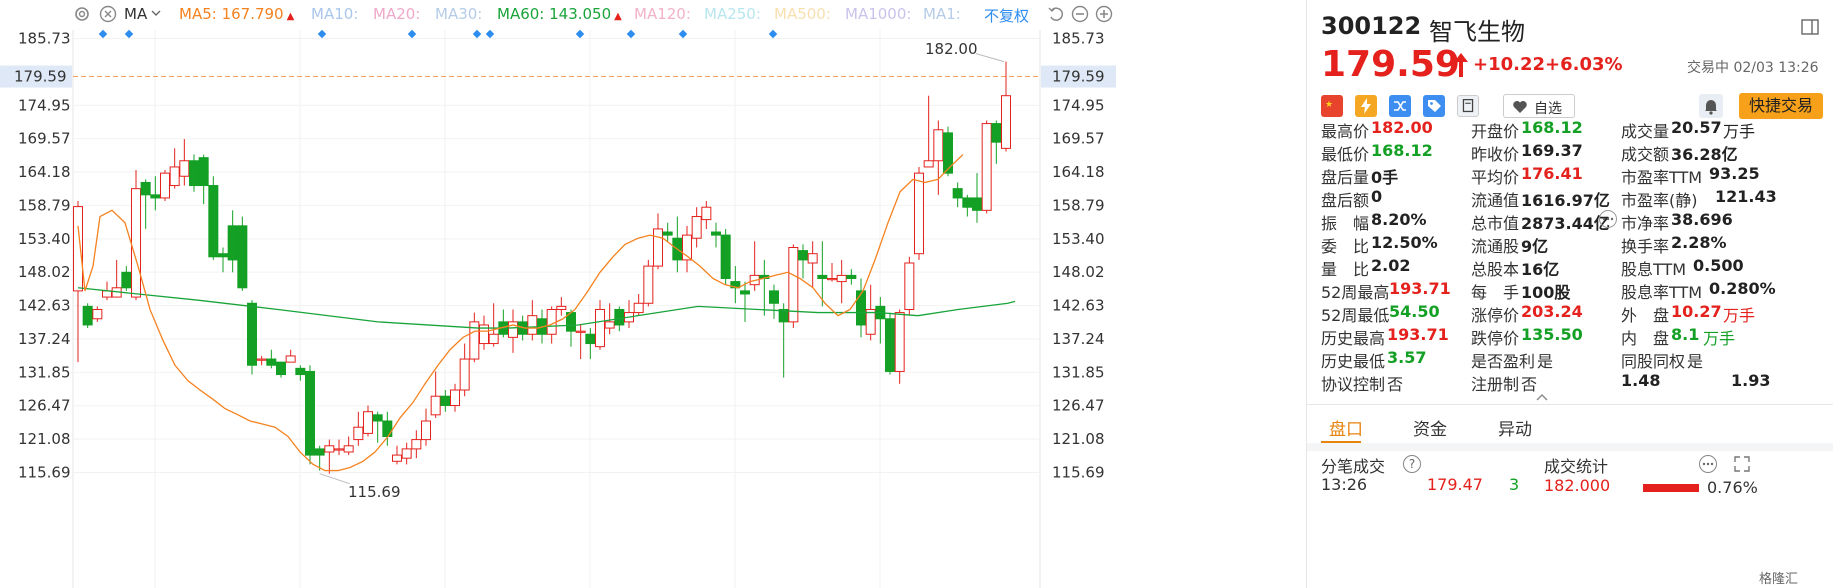  What do you see at coordinates (1461, 65) in the screenshot?
I see `price-up-arrow-icon` at bounding box center [1461, 65].